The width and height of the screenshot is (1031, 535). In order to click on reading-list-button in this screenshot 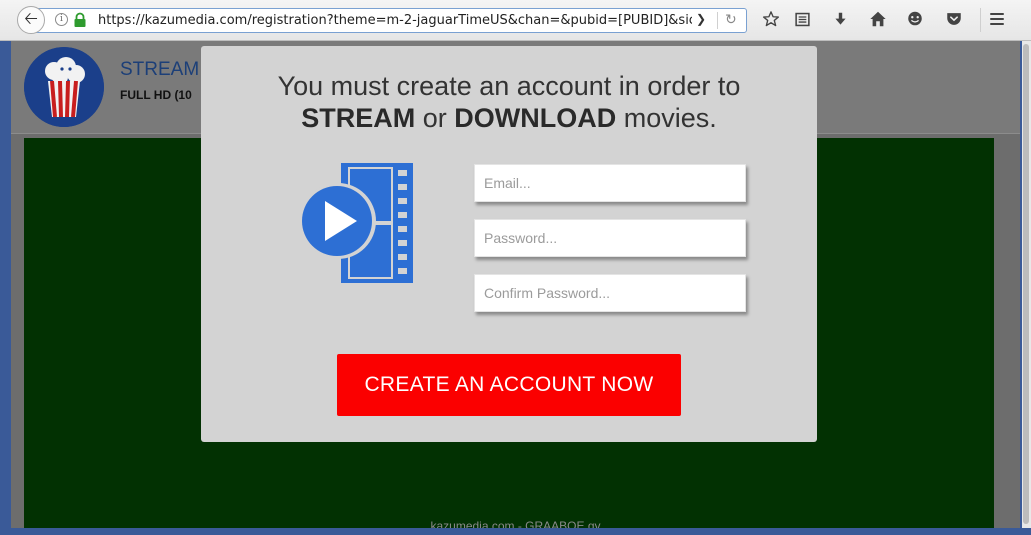, I will do `click(802, 19)`.